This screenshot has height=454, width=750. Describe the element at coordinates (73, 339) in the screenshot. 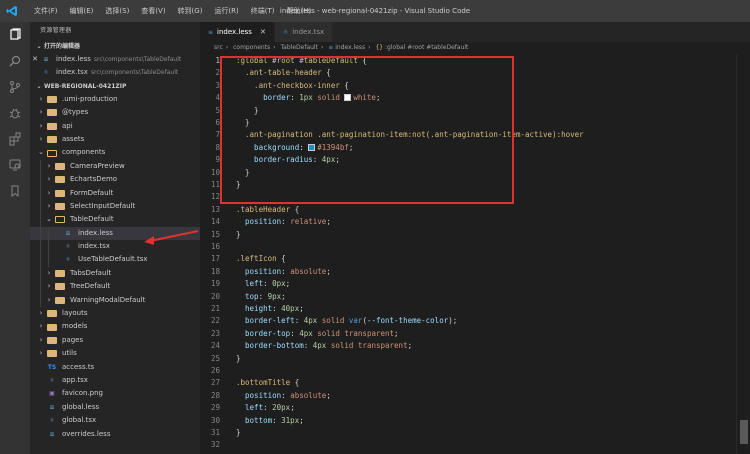

I see `tree-item-label: pages` at that location.